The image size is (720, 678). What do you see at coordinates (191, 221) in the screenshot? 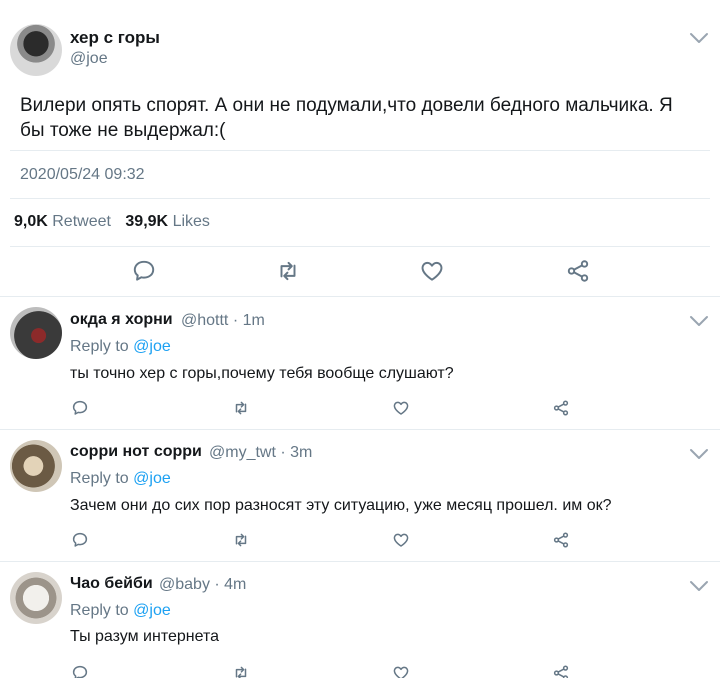
I see `like-label: Likes` at bounding box center [191, 221].